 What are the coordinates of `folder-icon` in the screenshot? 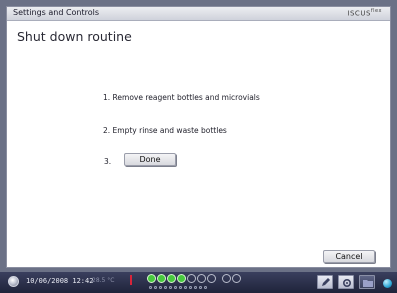 It's located at (368, 283).